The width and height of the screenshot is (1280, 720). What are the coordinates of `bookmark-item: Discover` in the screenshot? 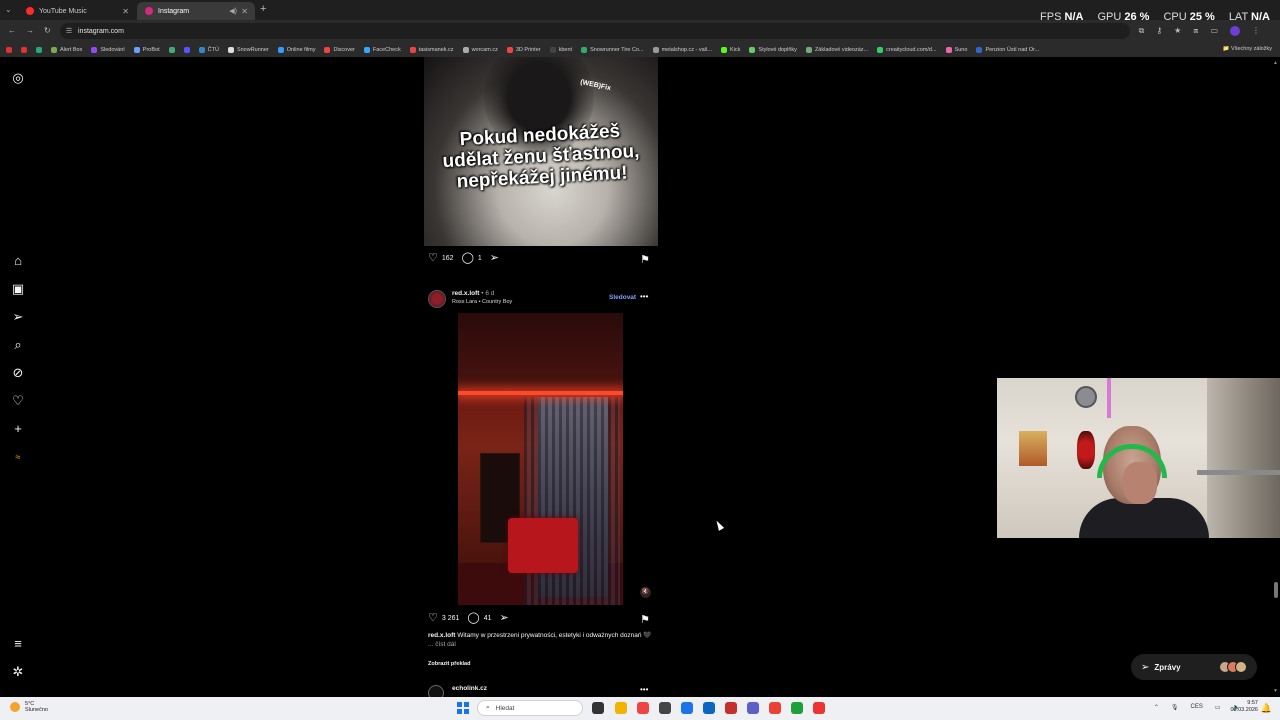 It's located at (339, 49).